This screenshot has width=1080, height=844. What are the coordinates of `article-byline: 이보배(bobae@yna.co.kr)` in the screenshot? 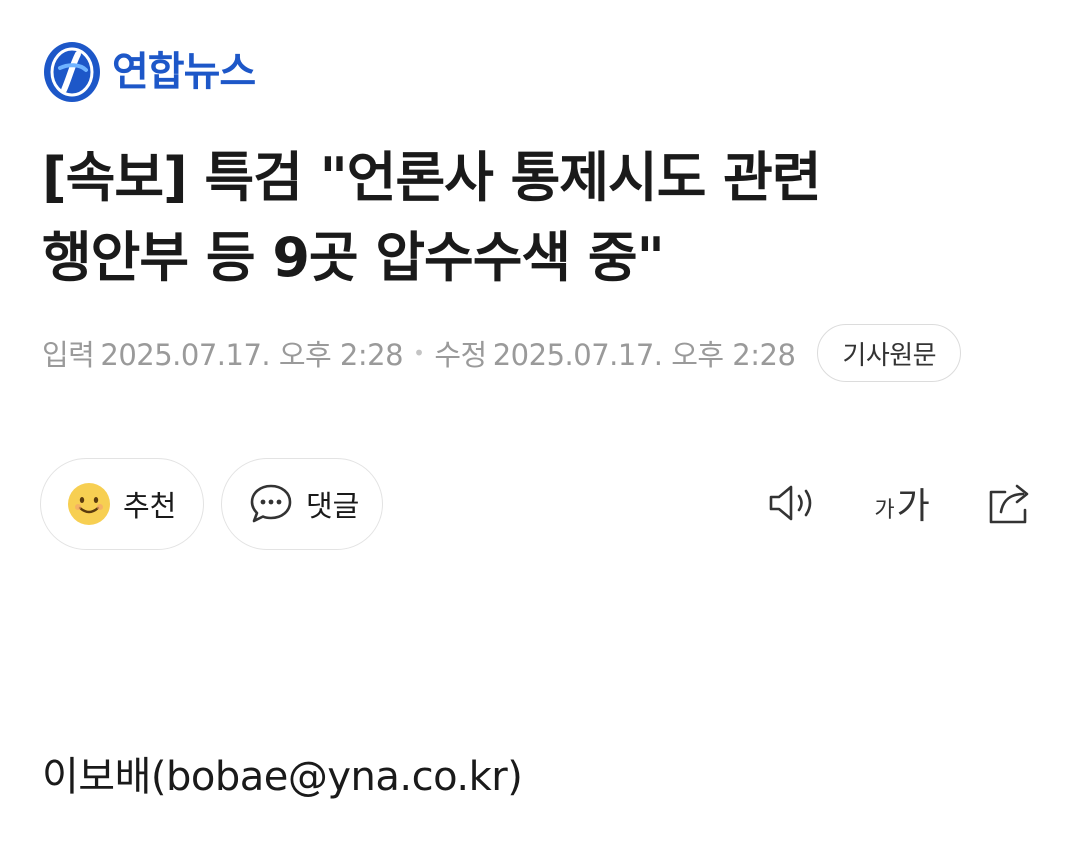 It's located at (282, 777).